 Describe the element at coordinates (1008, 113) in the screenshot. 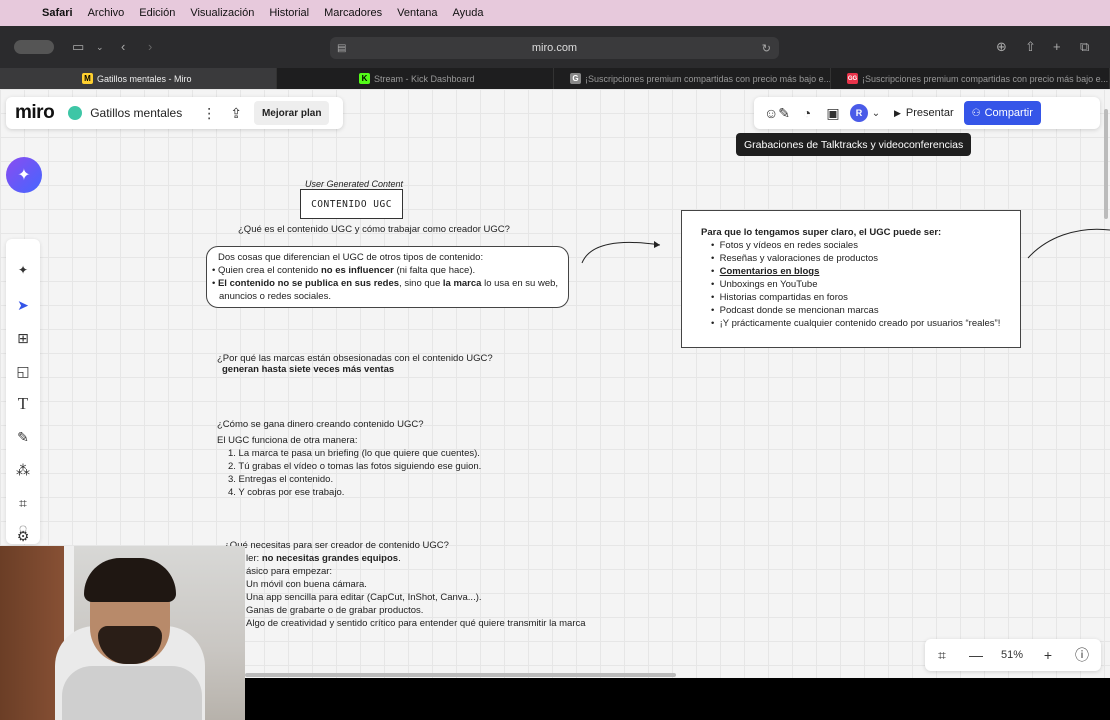

I see `share-label: Compartir` at that location.